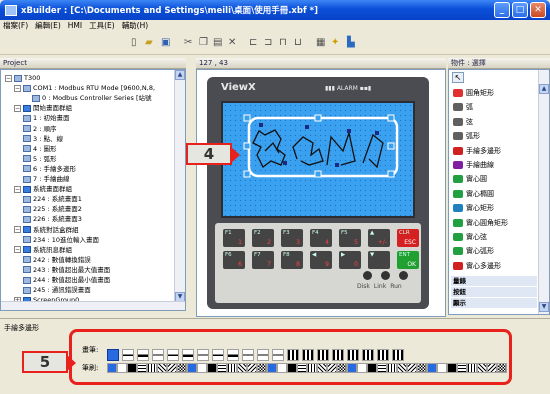 The height and width of the screenshot is (394, 550). What do you see at coordinates (321, 238) in the screenshot?
I see `keypad-key: F4 4` at bounding box center [321, 238].